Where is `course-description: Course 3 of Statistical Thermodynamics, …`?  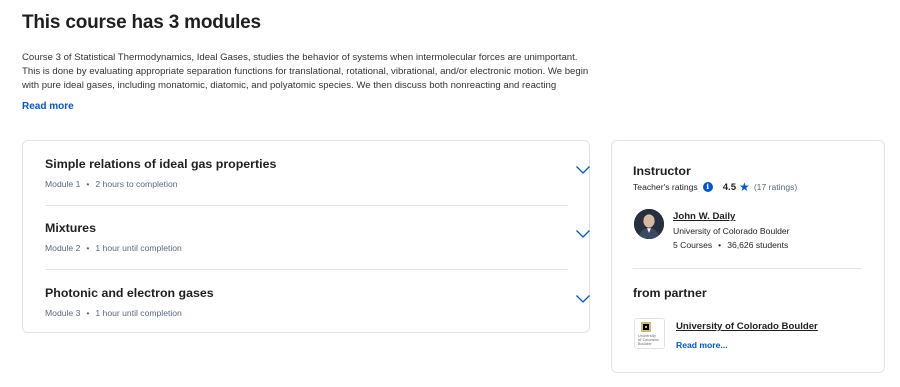
course-description: Course 3 of Statistical Thermodynamics, … is located at coordinates (305, 71).